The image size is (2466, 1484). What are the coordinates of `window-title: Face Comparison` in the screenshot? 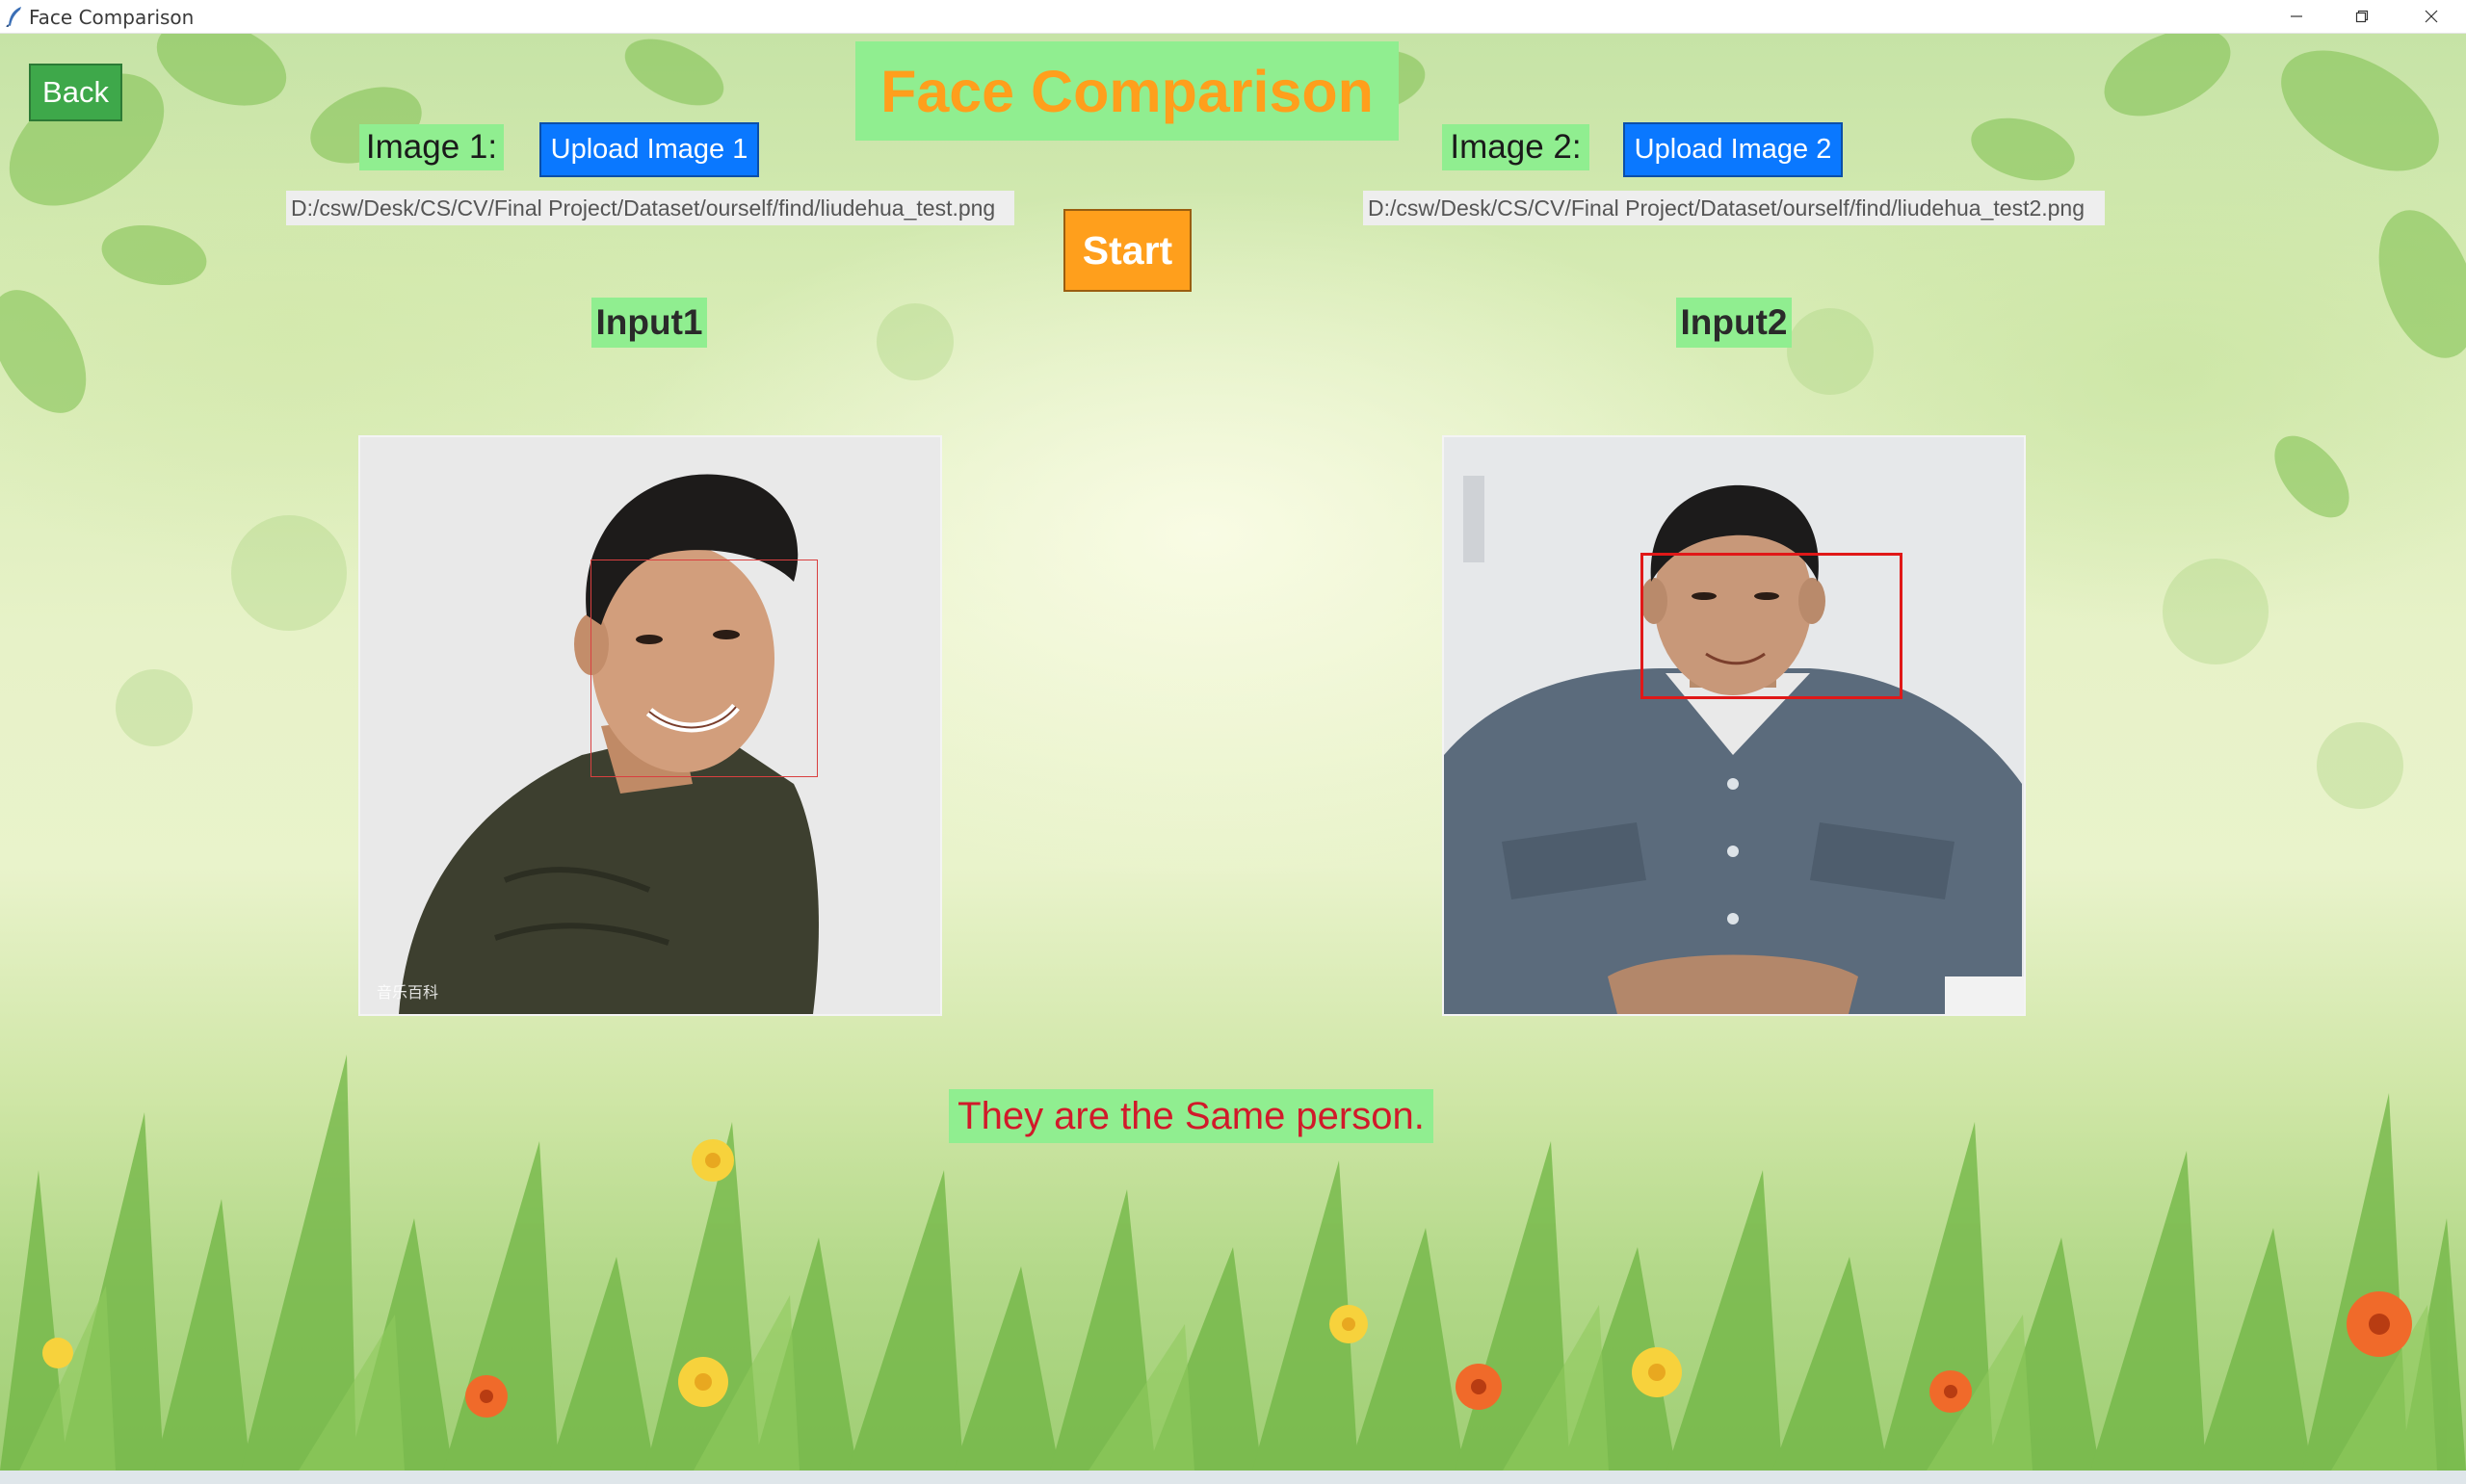 It's located at (112, 18).